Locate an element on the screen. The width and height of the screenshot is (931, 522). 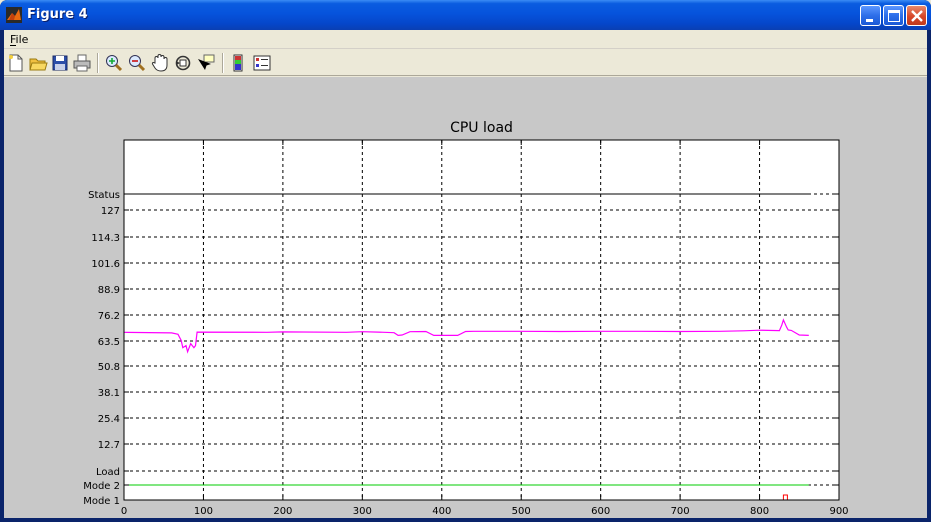
pan-hand-icon is located at coordinates (159, 62).